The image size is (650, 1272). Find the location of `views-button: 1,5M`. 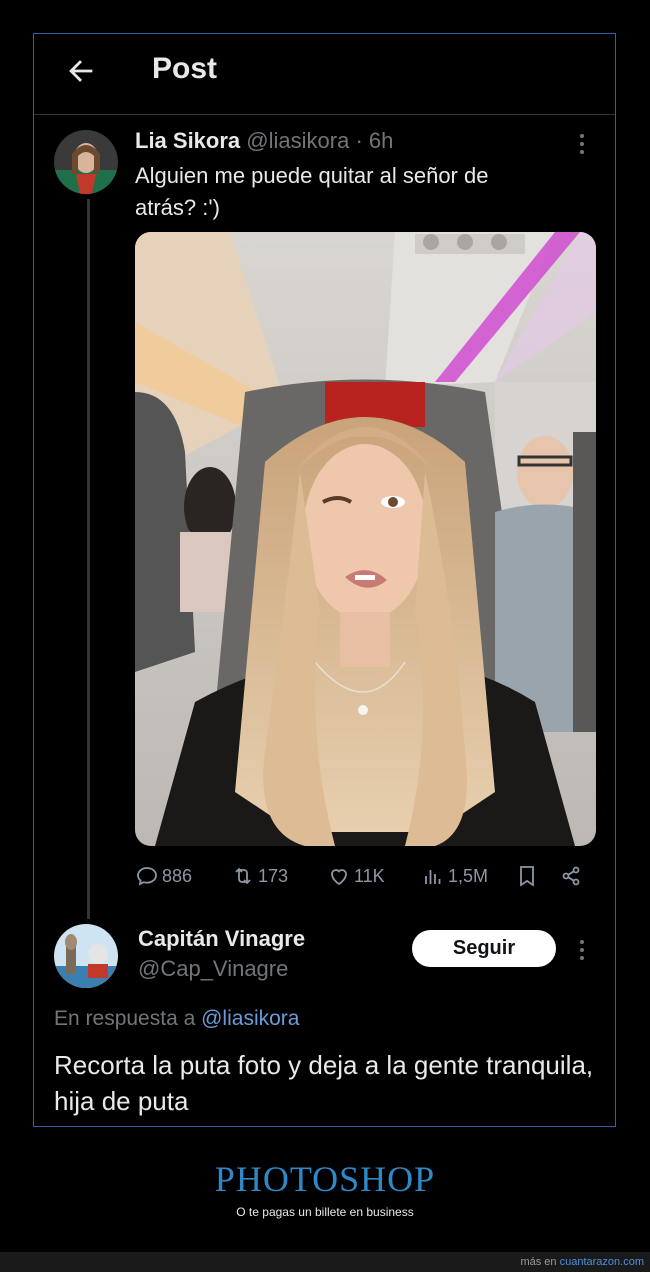

views-button: 1,5M is located at coordinates (454, 876).